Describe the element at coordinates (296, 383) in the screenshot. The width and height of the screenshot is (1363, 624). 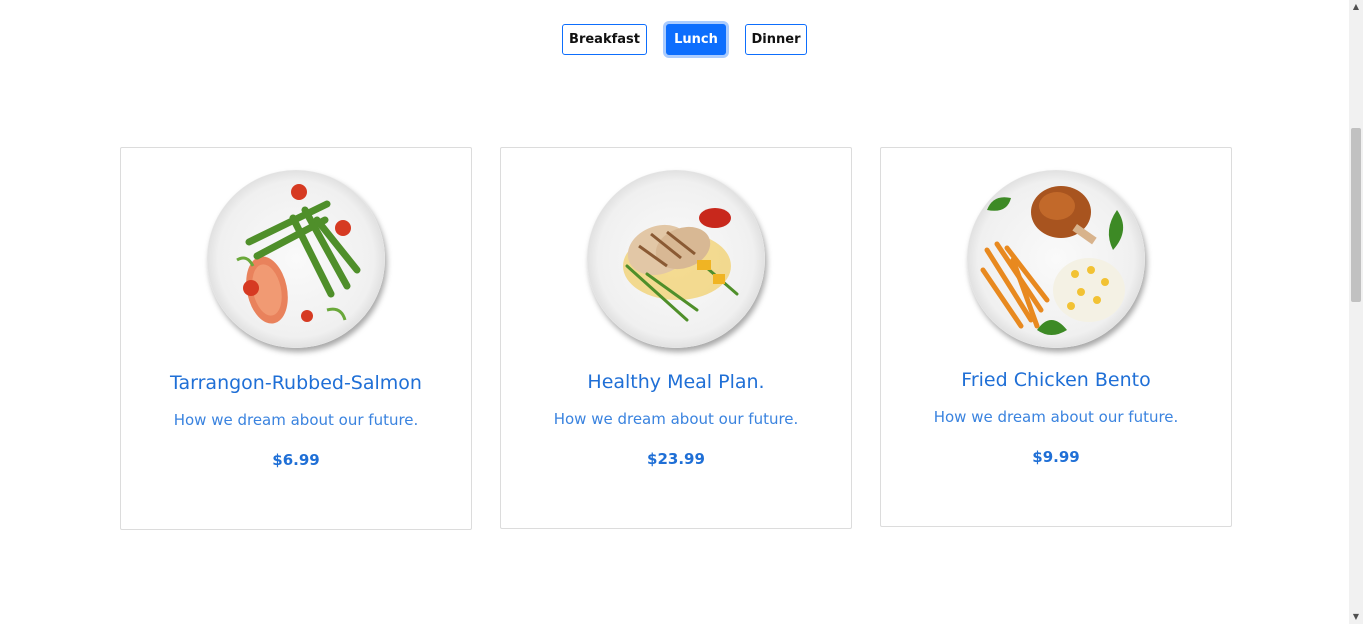
I see `card-title: Tarrangon-Rubbed-Salmon` at that location.